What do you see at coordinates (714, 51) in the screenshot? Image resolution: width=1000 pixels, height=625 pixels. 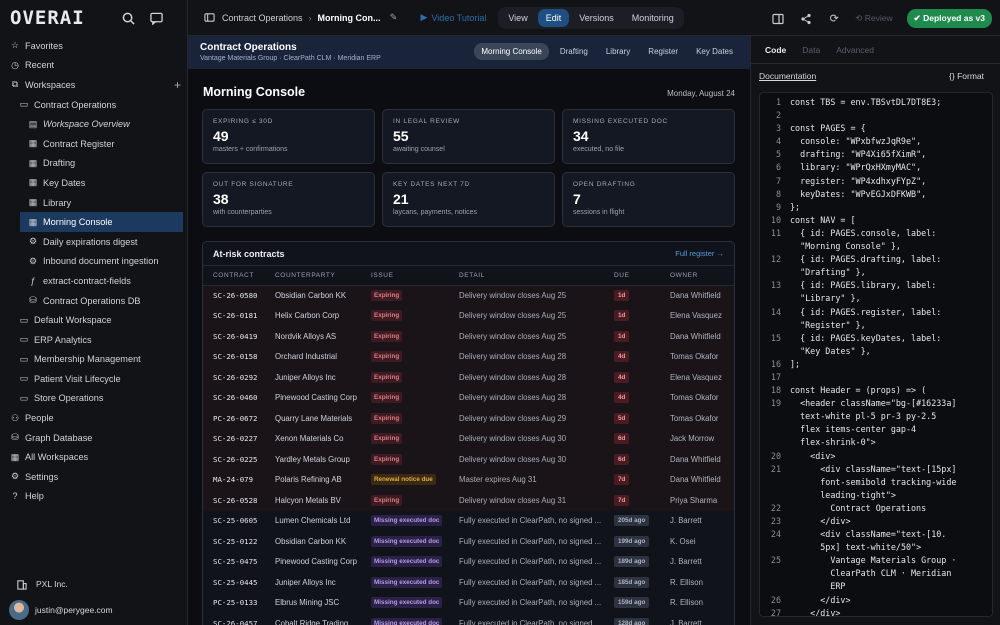 I see `page-tab: Key Dates` at bounding box center [714, 51].